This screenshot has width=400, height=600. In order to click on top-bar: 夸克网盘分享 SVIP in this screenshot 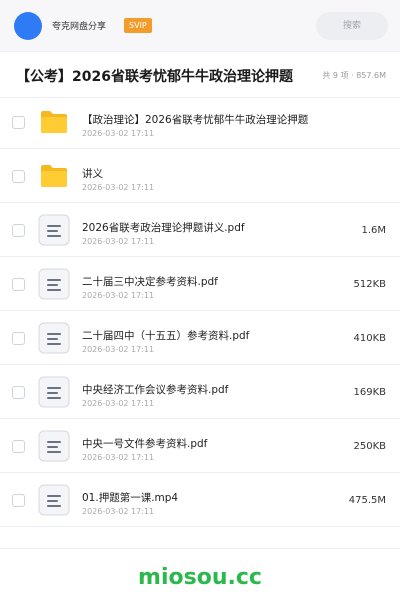, I will do `click(200, 26)`.